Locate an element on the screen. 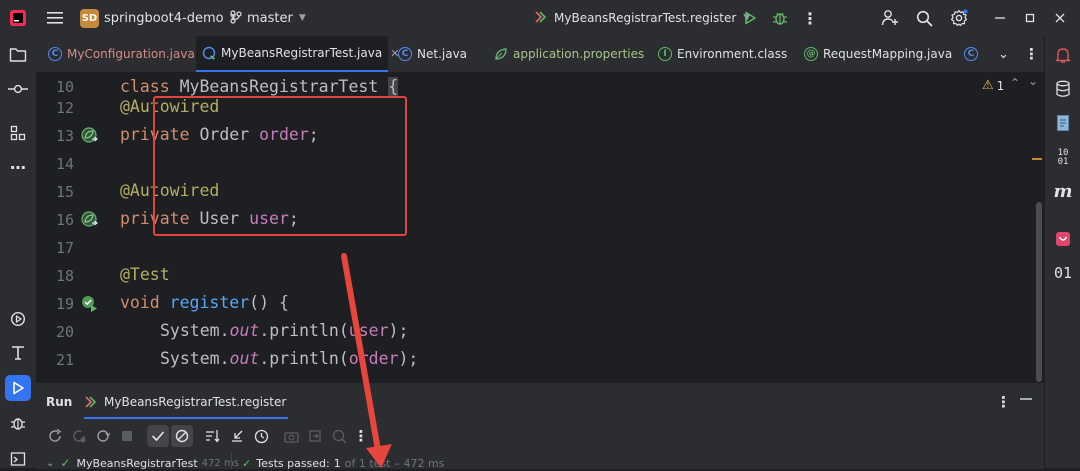 The image size is (1080, 471). run-panel-title: Run is located at coordinates (59, 402).